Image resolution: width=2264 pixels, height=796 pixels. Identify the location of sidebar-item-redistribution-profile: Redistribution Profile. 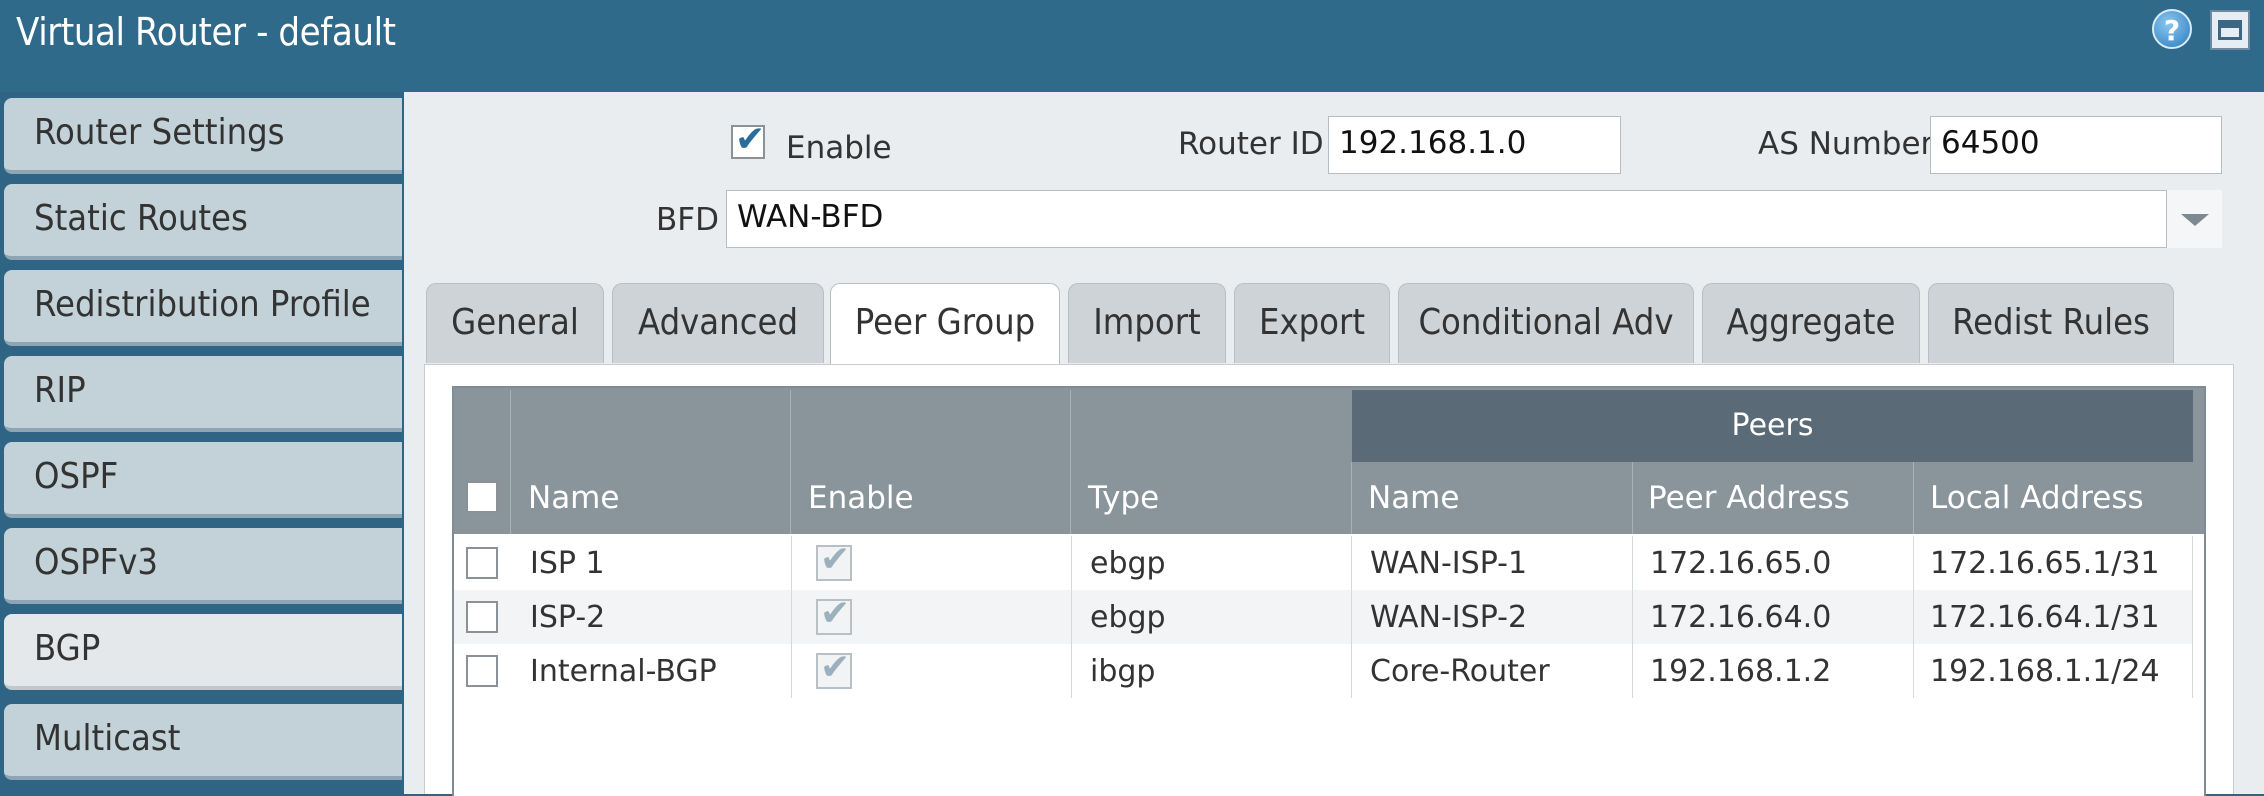
(203, 308).